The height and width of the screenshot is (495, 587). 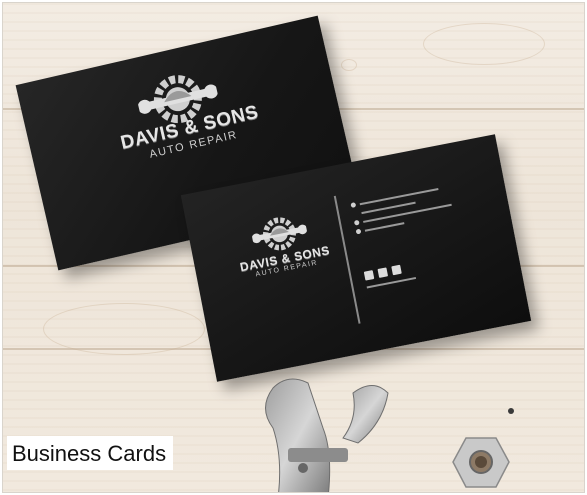 What do you see at coordinates (356, 222) in the screenshot?
I see `email-icon` at bounding box center [356, 222].